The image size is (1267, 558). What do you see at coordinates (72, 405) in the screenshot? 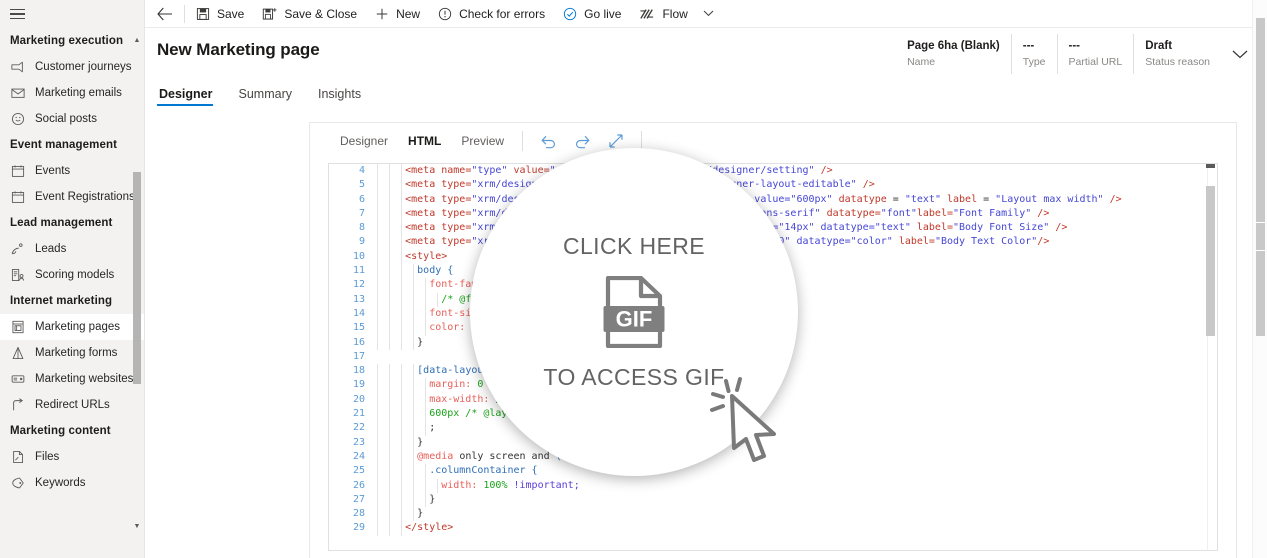
I see `sidebar-item-redirect-urls: Redirect URLs` at bounding box center [72, 405].